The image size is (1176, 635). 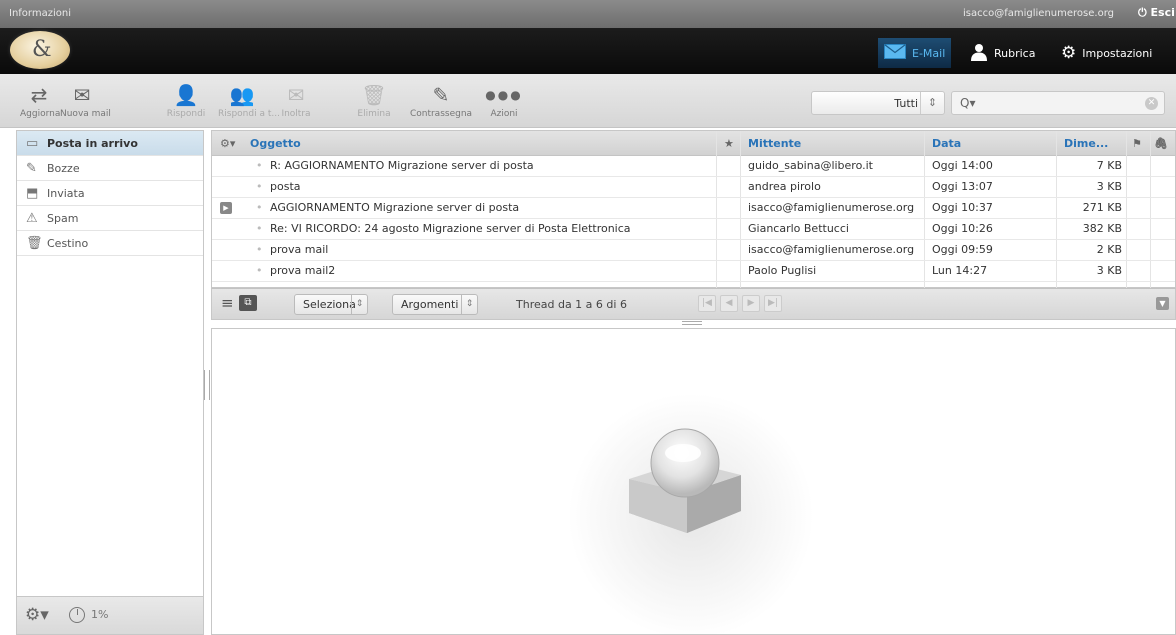 What do you see at coordinates (1102, 228) in the screenshot?
I see `message-size: 382 KB` at bounding box center [1102, 228].